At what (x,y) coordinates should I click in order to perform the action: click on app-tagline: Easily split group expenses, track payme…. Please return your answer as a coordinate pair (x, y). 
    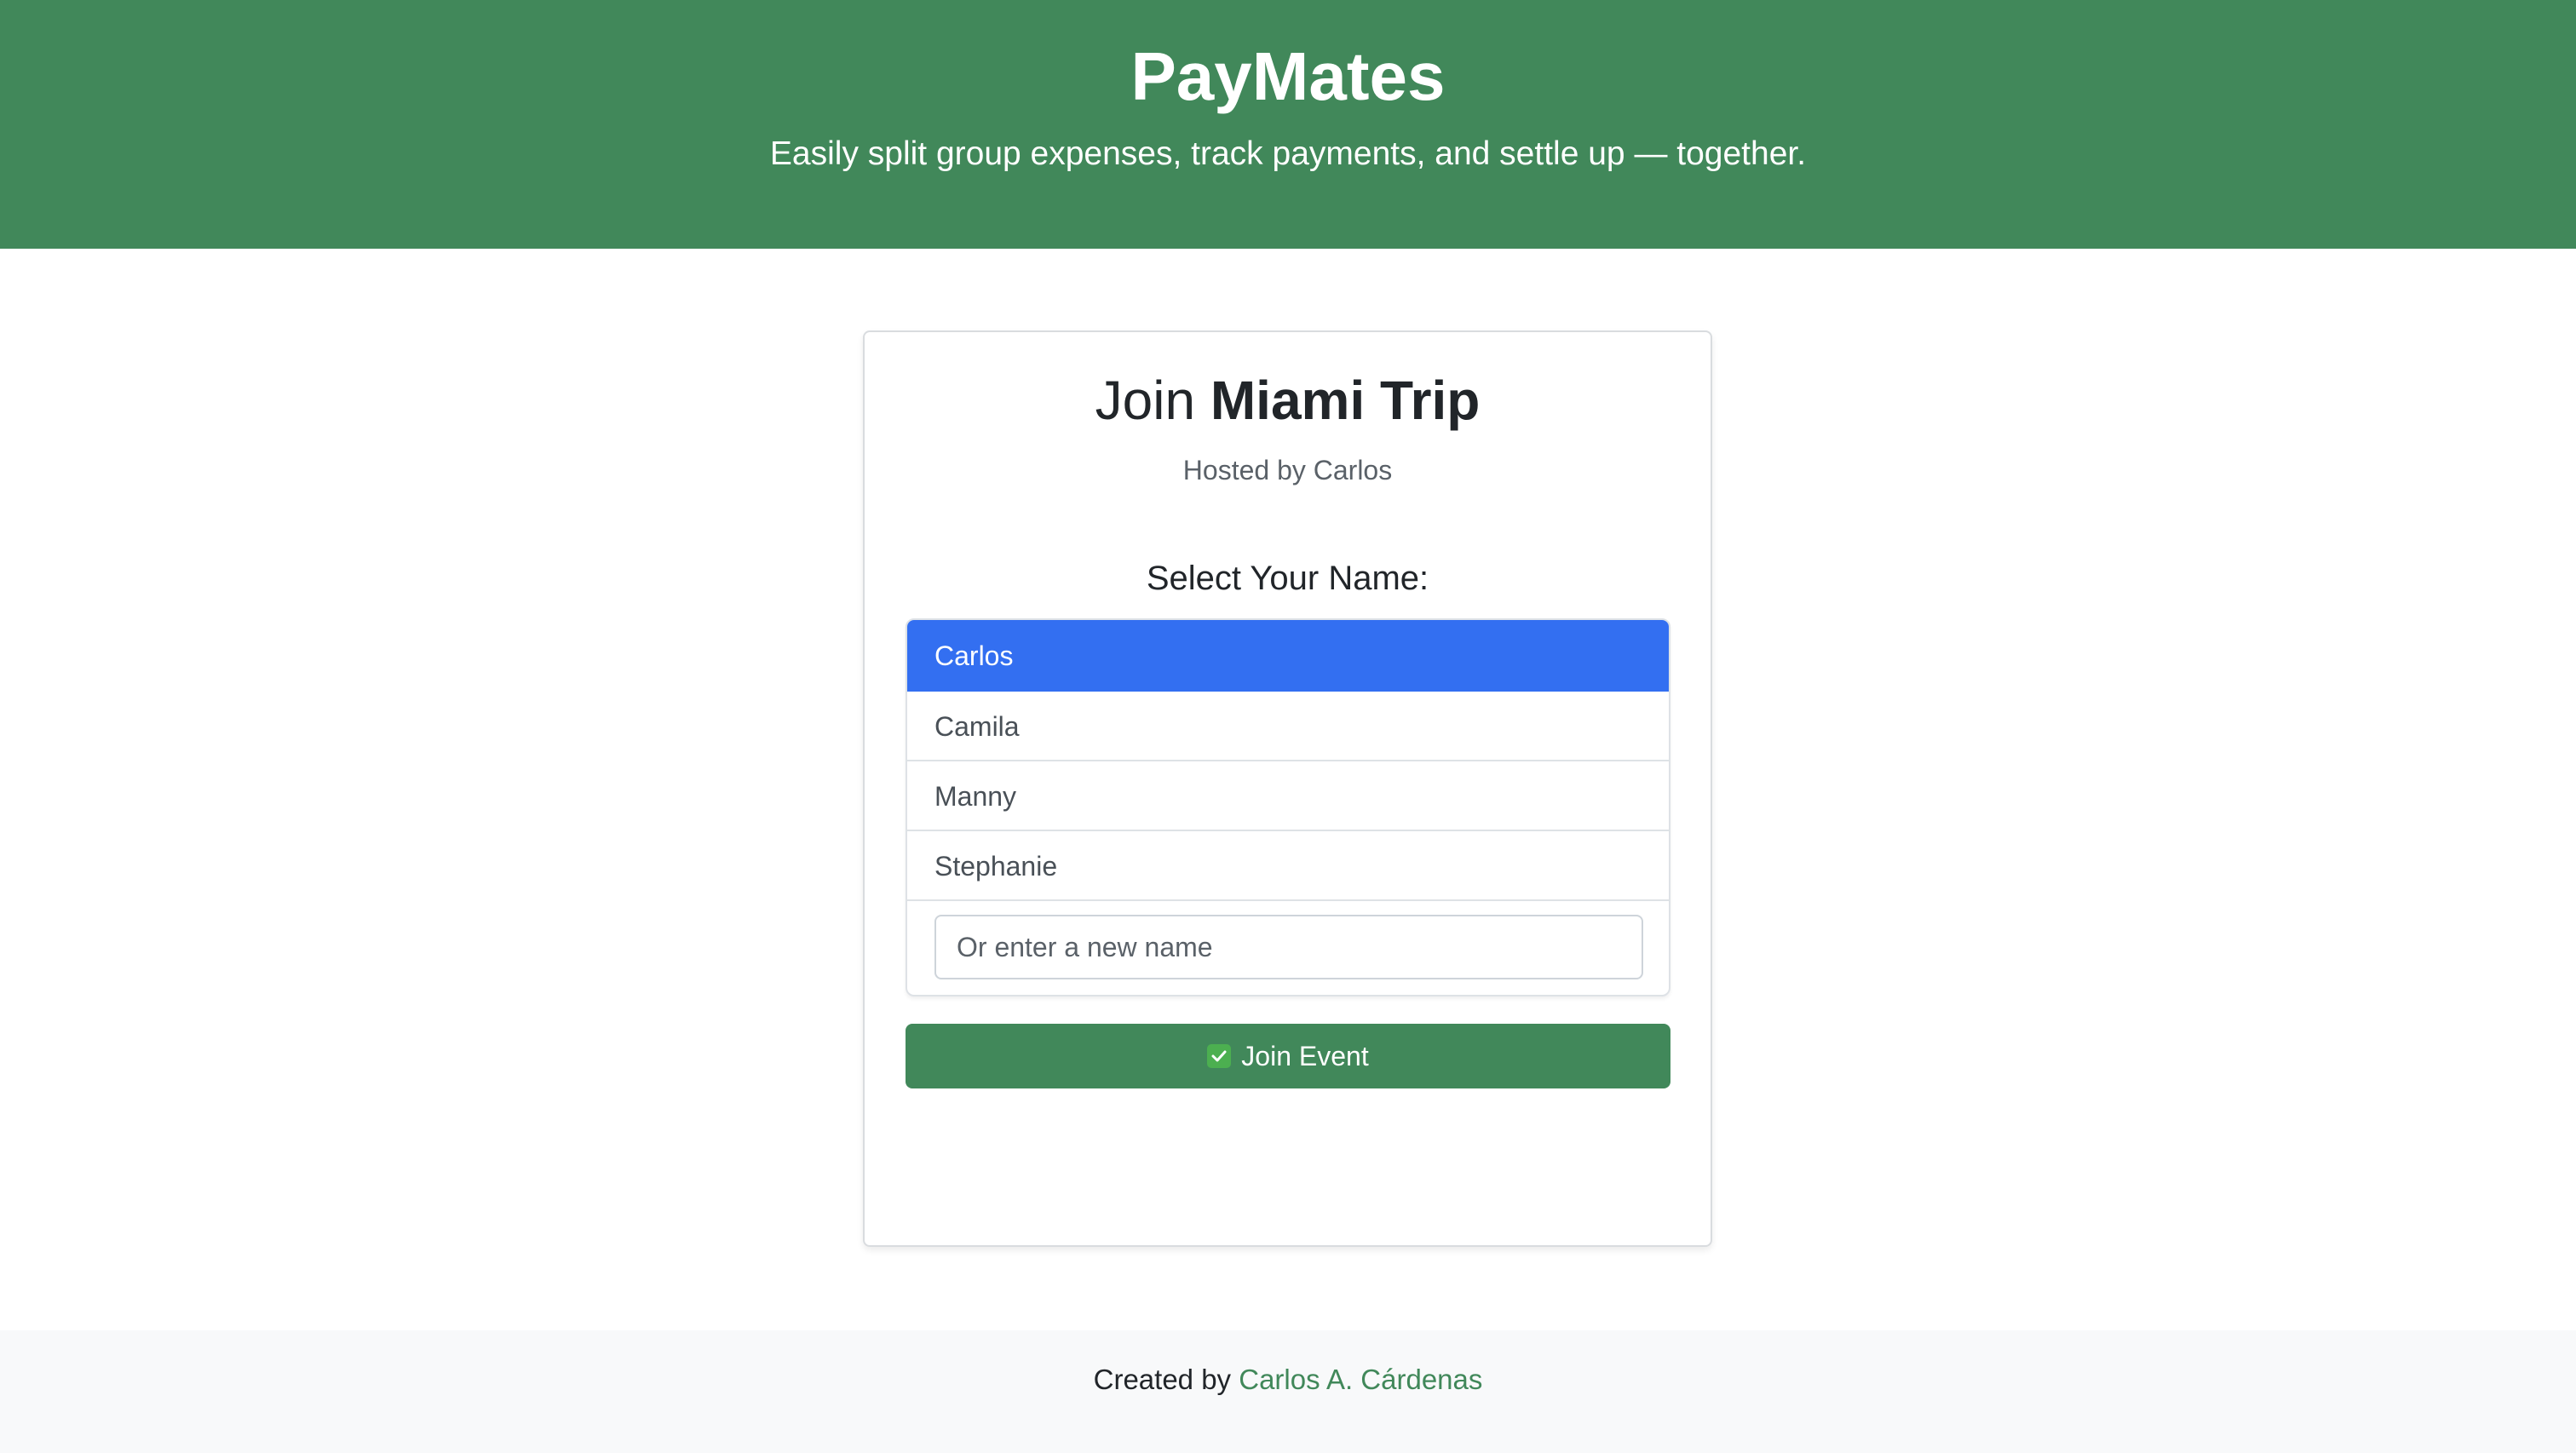
    Looking at the image, I should click on (1288, 153).